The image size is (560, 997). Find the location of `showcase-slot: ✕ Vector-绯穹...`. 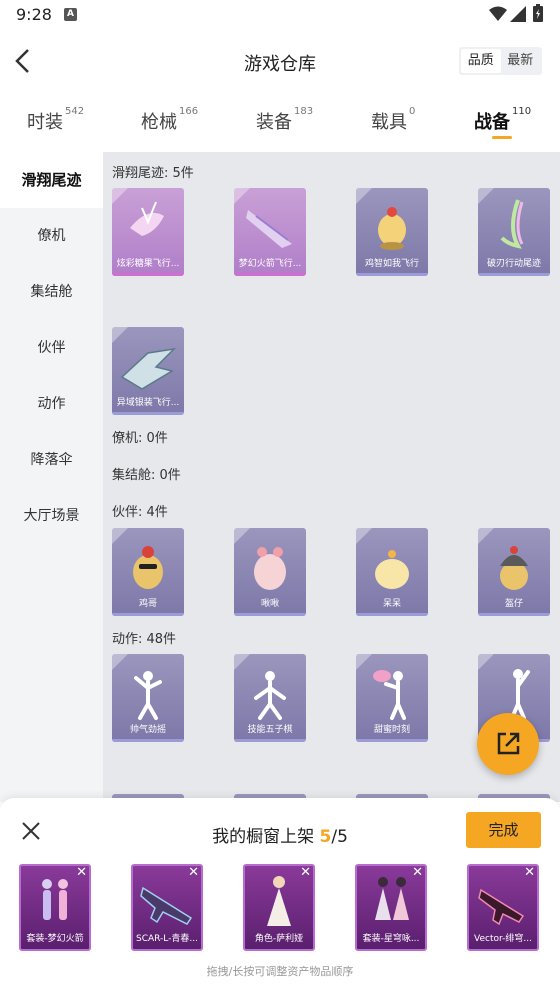

showcase-slot: ✕ Vector-绯穹... is located at coordinates (503, 907).